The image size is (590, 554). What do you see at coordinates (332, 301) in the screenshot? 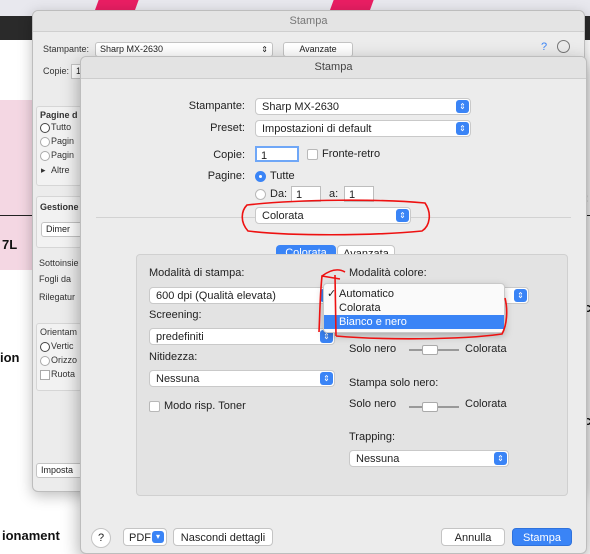
I see `annotation-arrow` at bounding box center [332, 301].